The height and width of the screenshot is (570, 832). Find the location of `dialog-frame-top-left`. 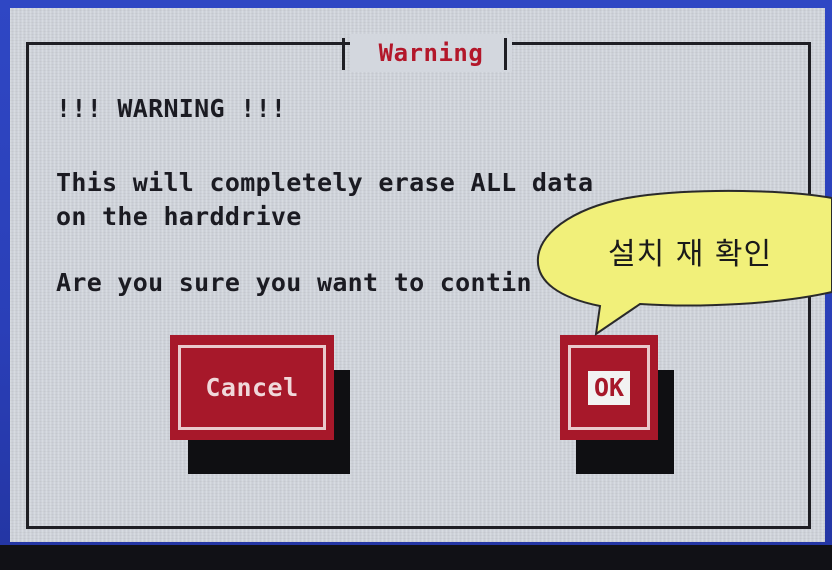

dialog-frame-top-left is located at coordinates (189, 43).